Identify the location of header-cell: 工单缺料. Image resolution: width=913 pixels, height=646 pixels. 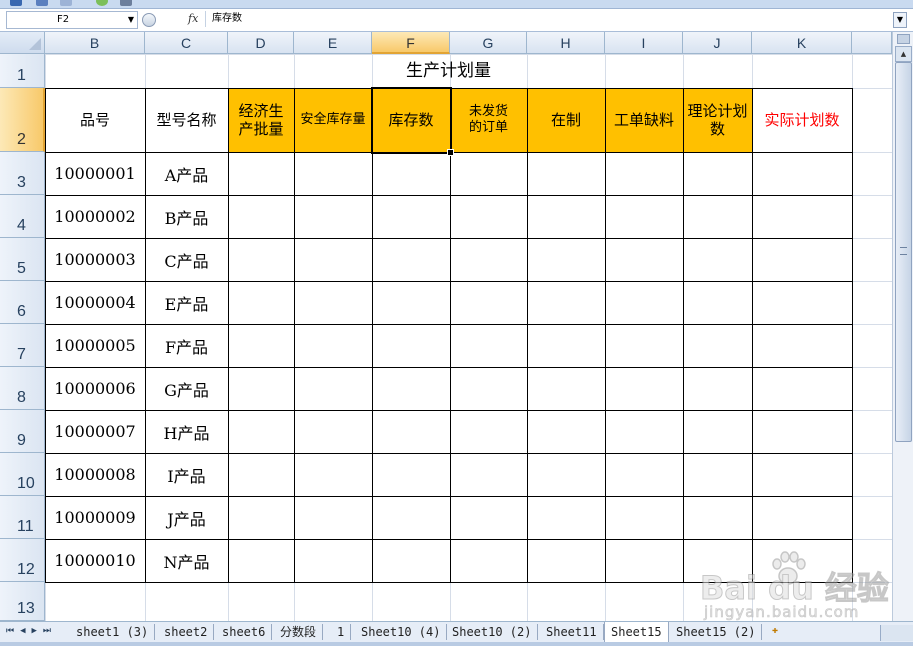
(644, 120).